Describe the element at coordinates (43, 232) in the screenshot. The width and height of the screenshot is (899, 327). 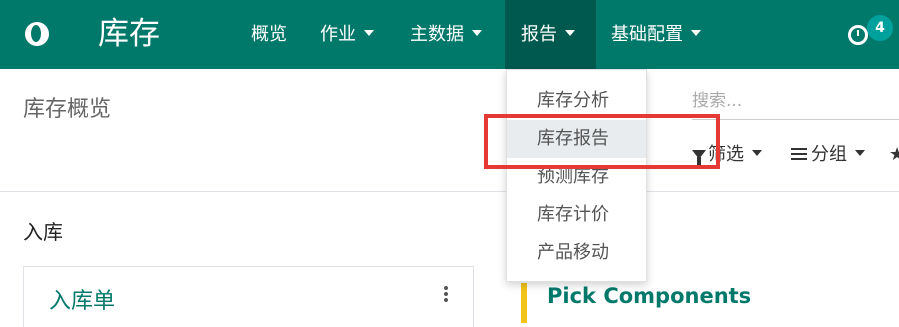
I see `section-title: 入库` at that location.